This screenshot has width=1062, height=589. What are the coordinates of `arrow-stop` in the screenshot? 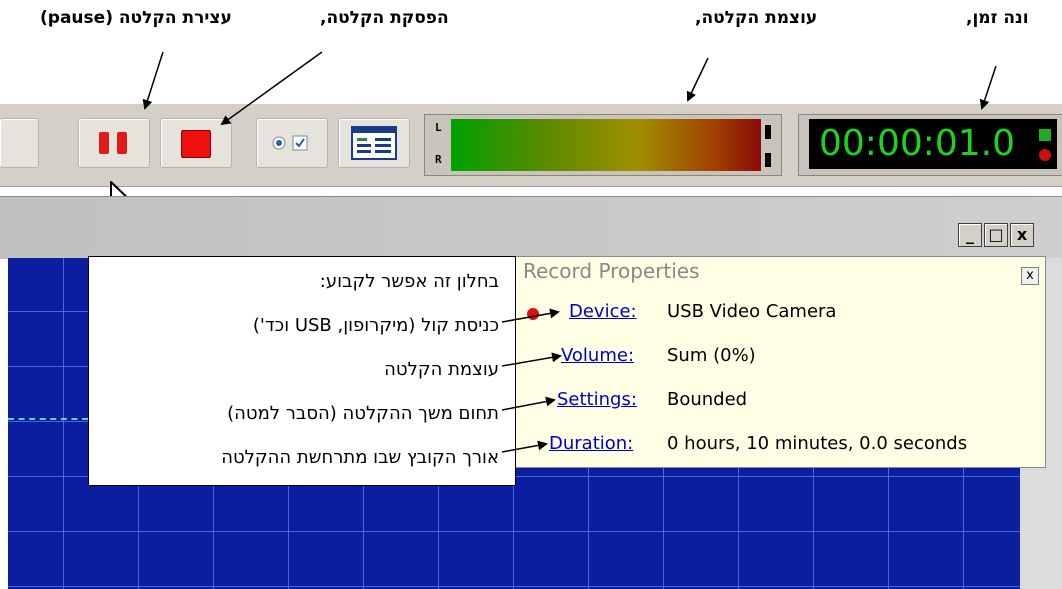 It's located at (271, 88).